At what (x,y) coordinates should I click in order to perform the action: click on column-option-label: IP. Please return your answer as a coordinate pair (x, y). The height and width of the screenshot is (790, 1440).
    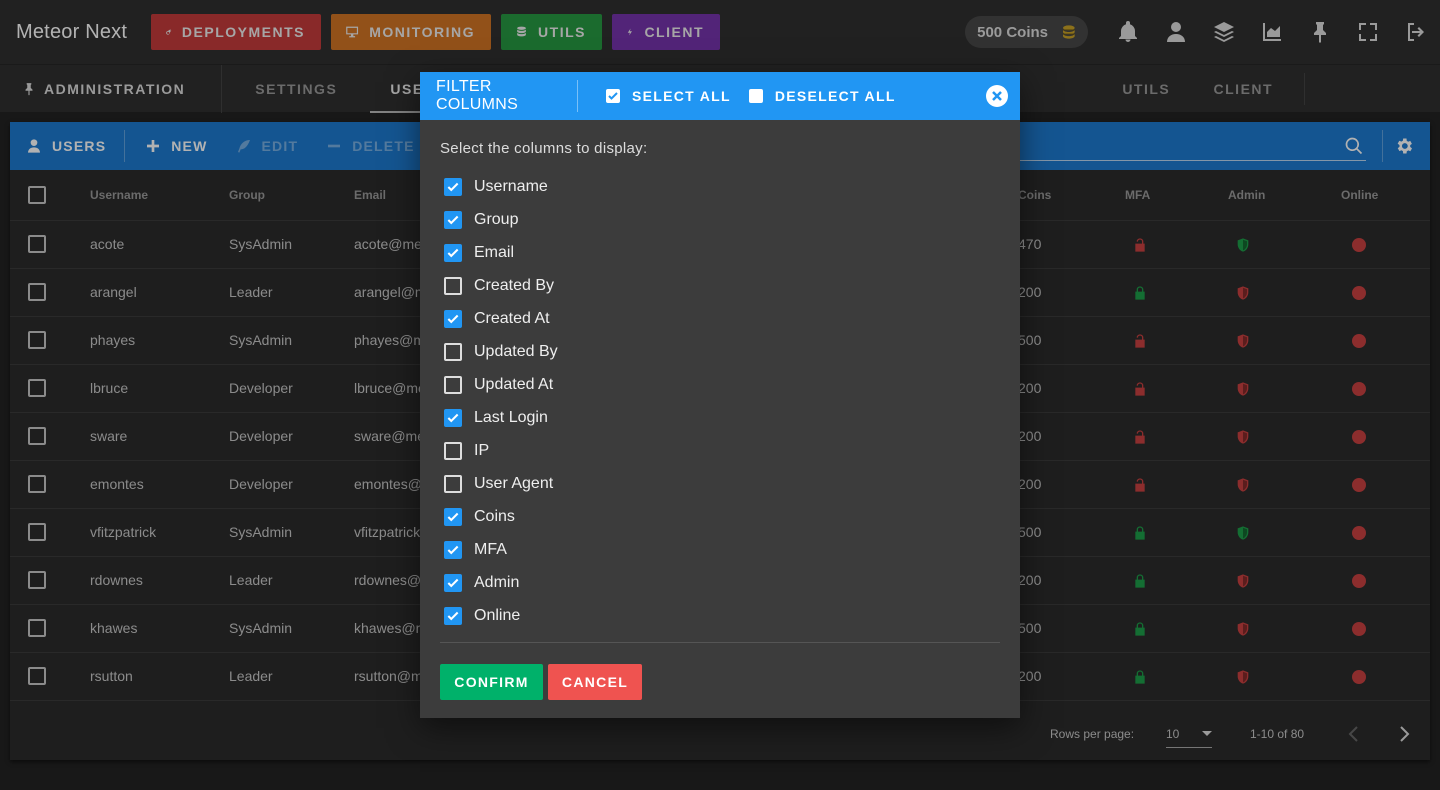
    Looking at the image, I should click on (482, 450).